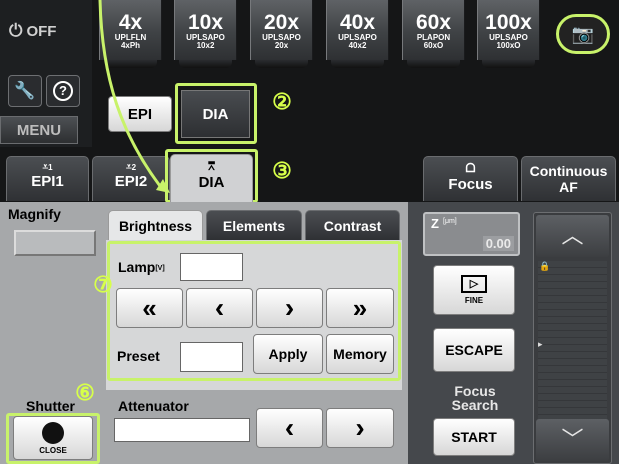 The height and width of the screenshot is (464, 619). Describe the element at coordinates (138, 356) in the screenshot. I see `preset-label: Preset` at that location.